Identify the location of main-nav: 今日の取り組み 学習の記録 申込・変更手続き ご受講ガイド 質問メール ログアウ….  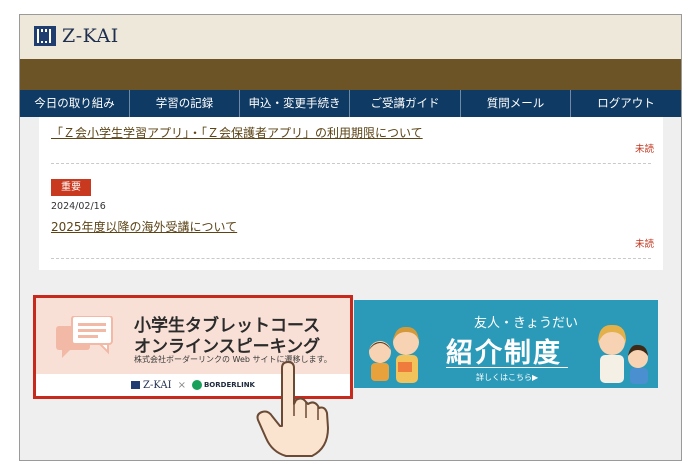
(350, 103).